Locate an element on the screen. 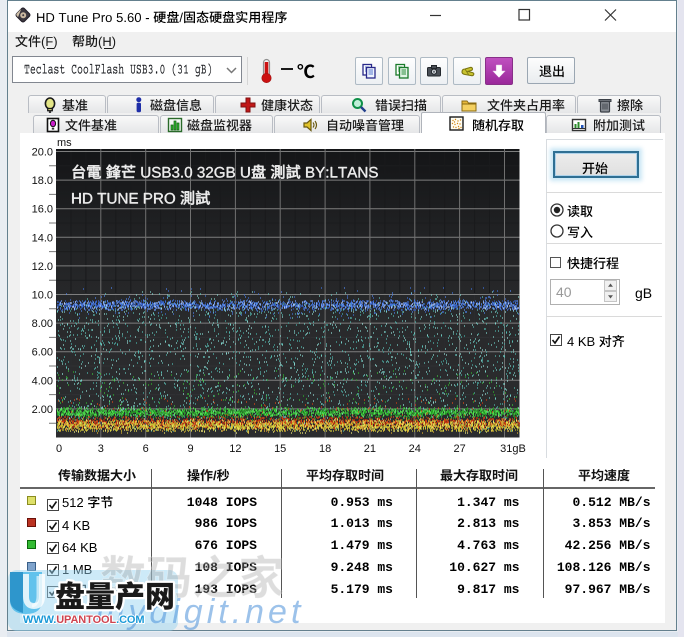  svg-text: 16.0 is located at coordinates (42, 210).